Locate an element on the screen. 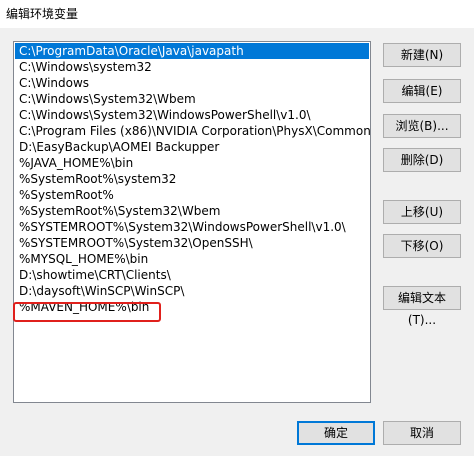 The image size is (474, 456). cancel-button: 取消 is located at coordinates (422, 433).